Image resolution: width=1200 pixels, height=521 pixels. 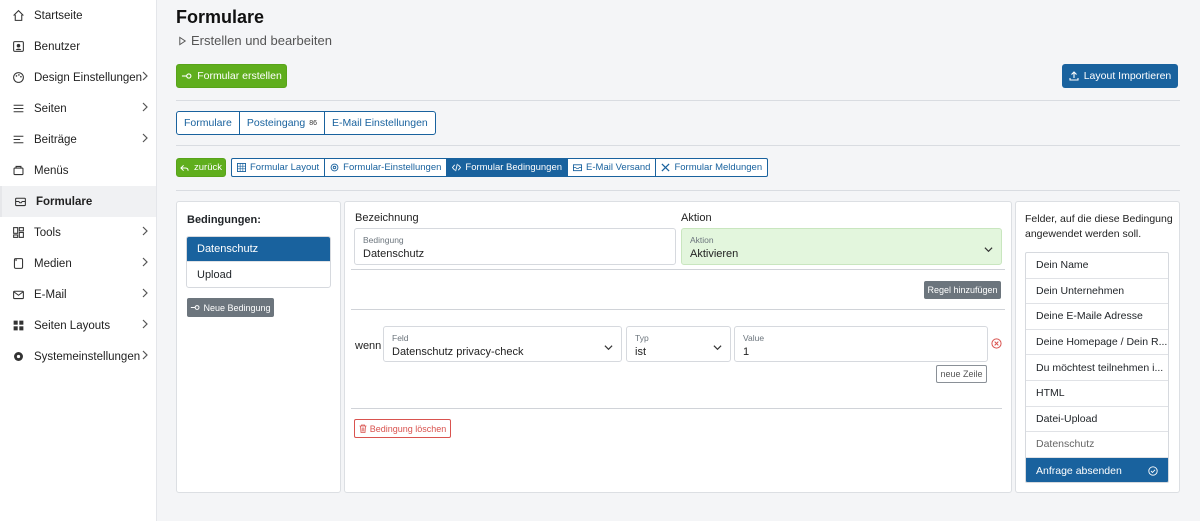 I want to click on action-select: Aktion Aktivieren, so click(x=841, y=246).